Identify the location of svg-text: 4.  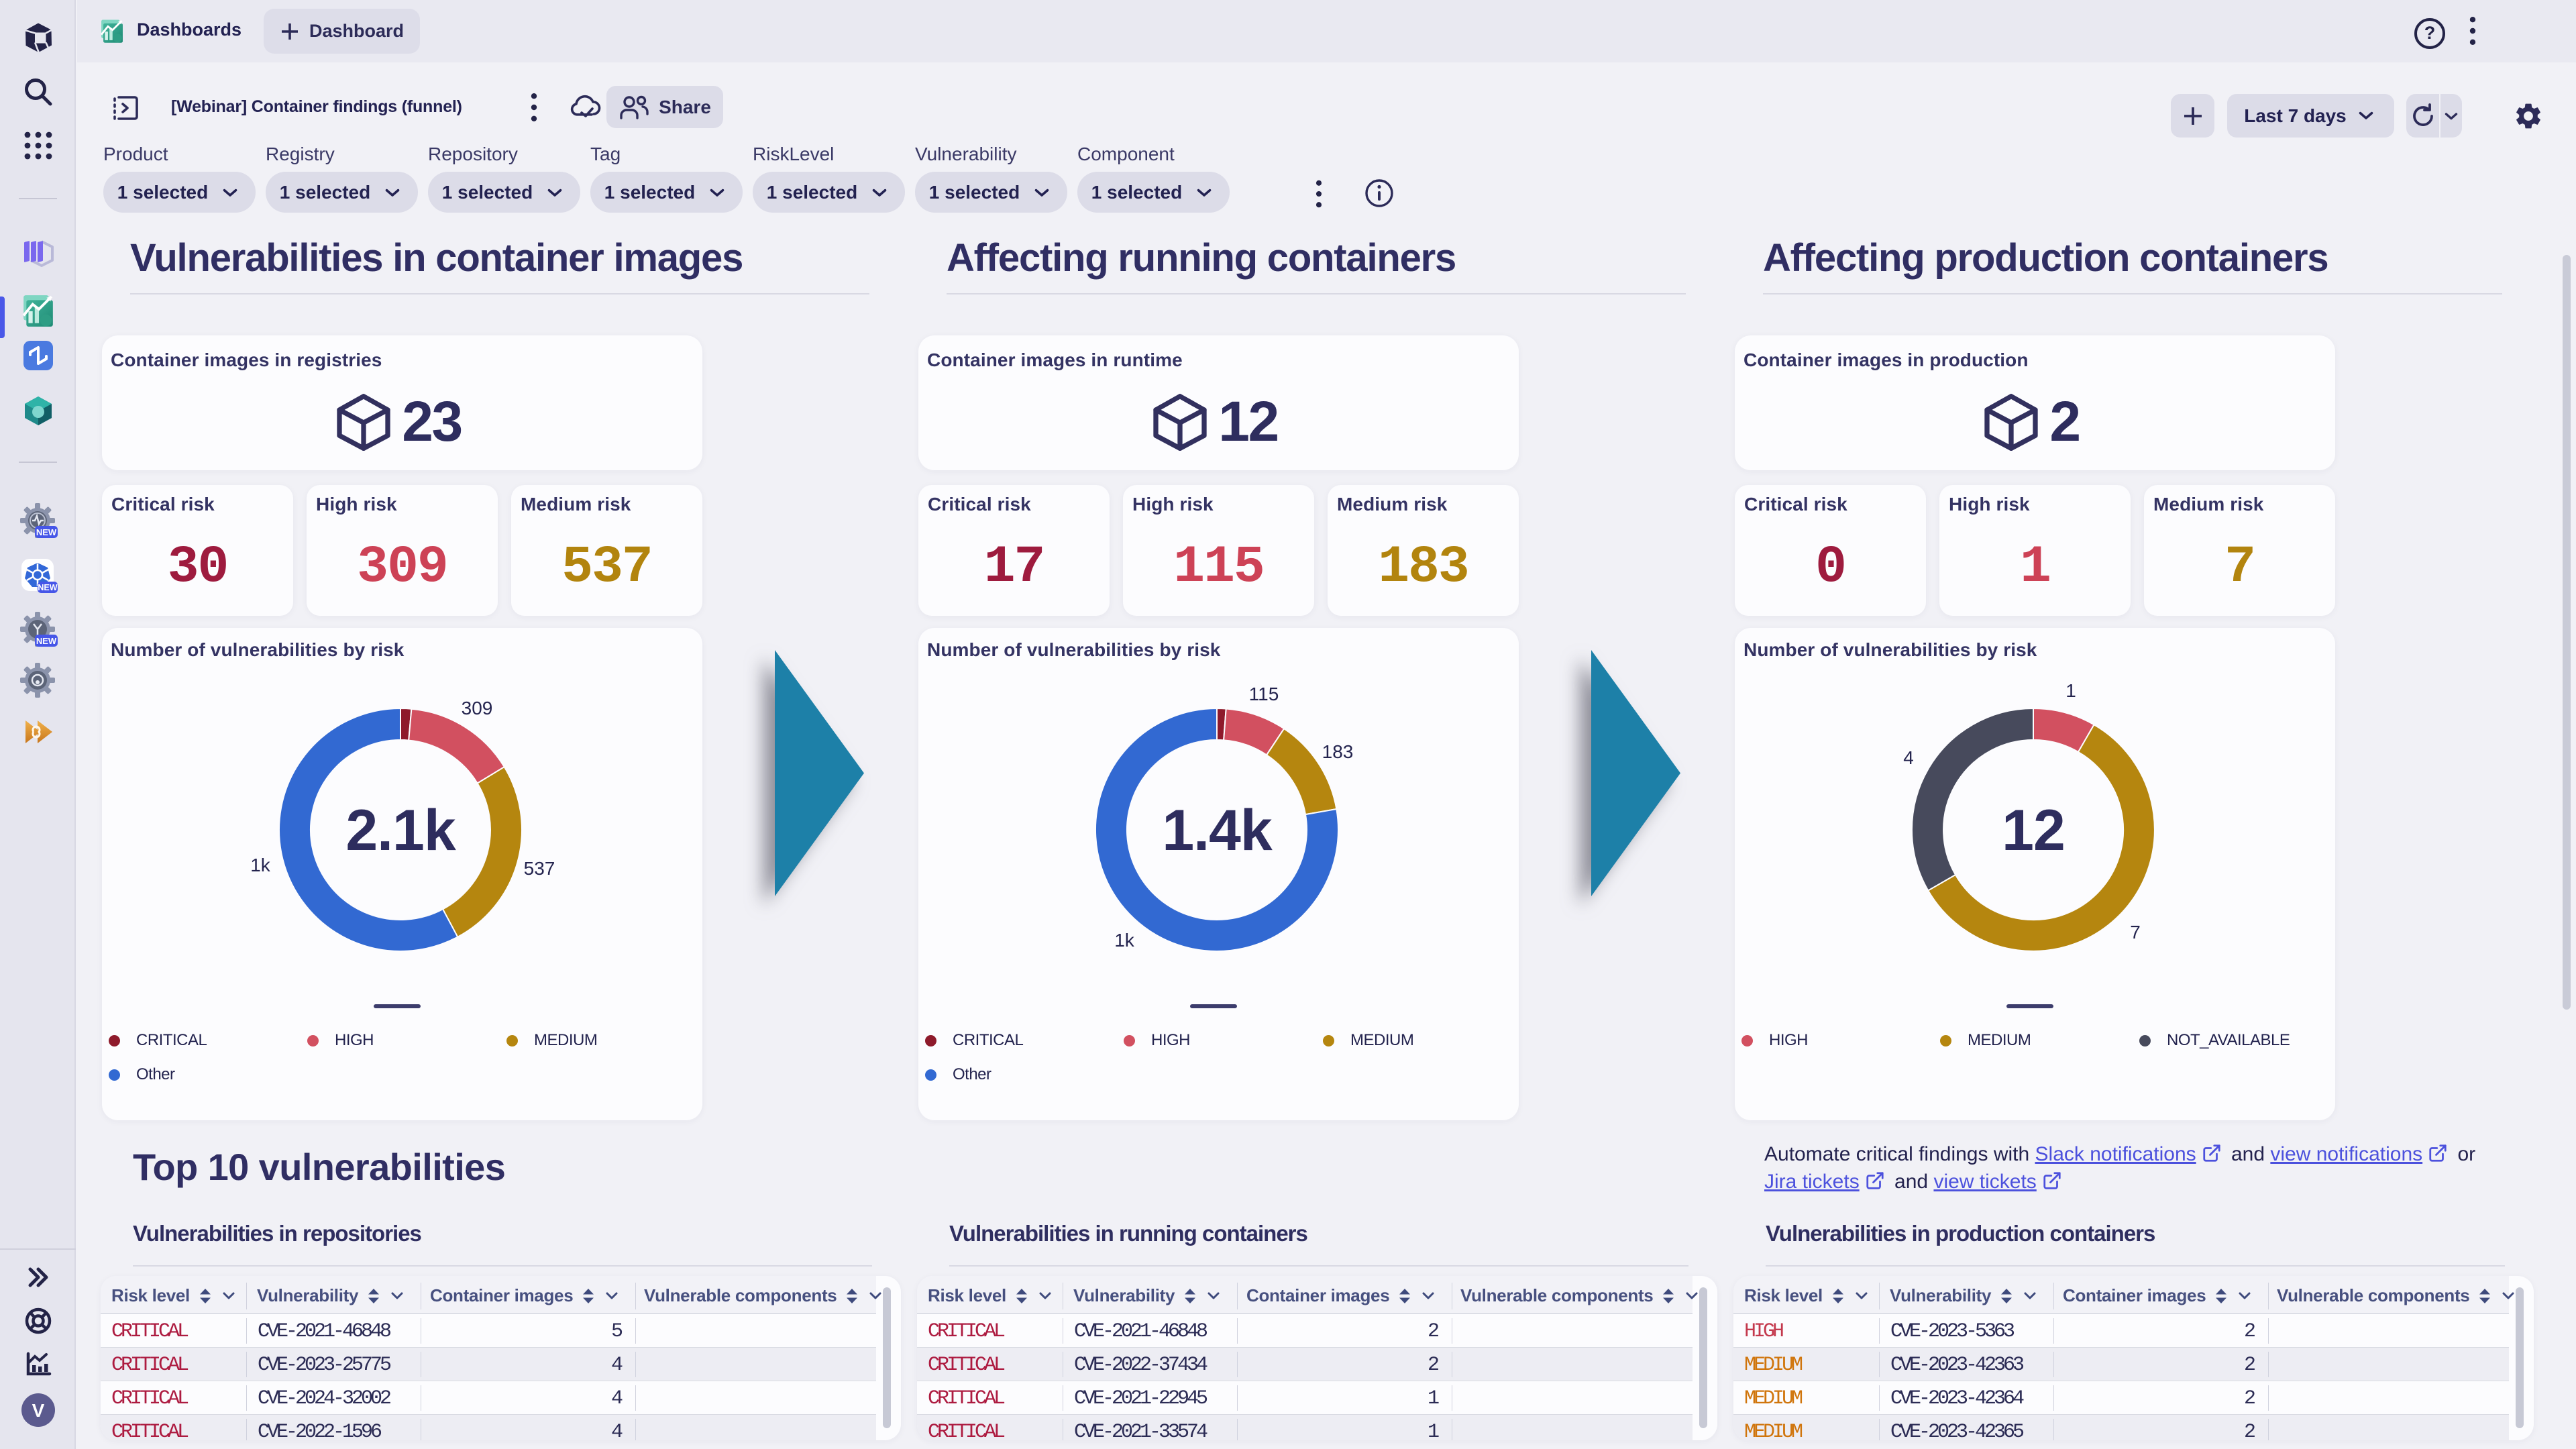
(1908, 757).